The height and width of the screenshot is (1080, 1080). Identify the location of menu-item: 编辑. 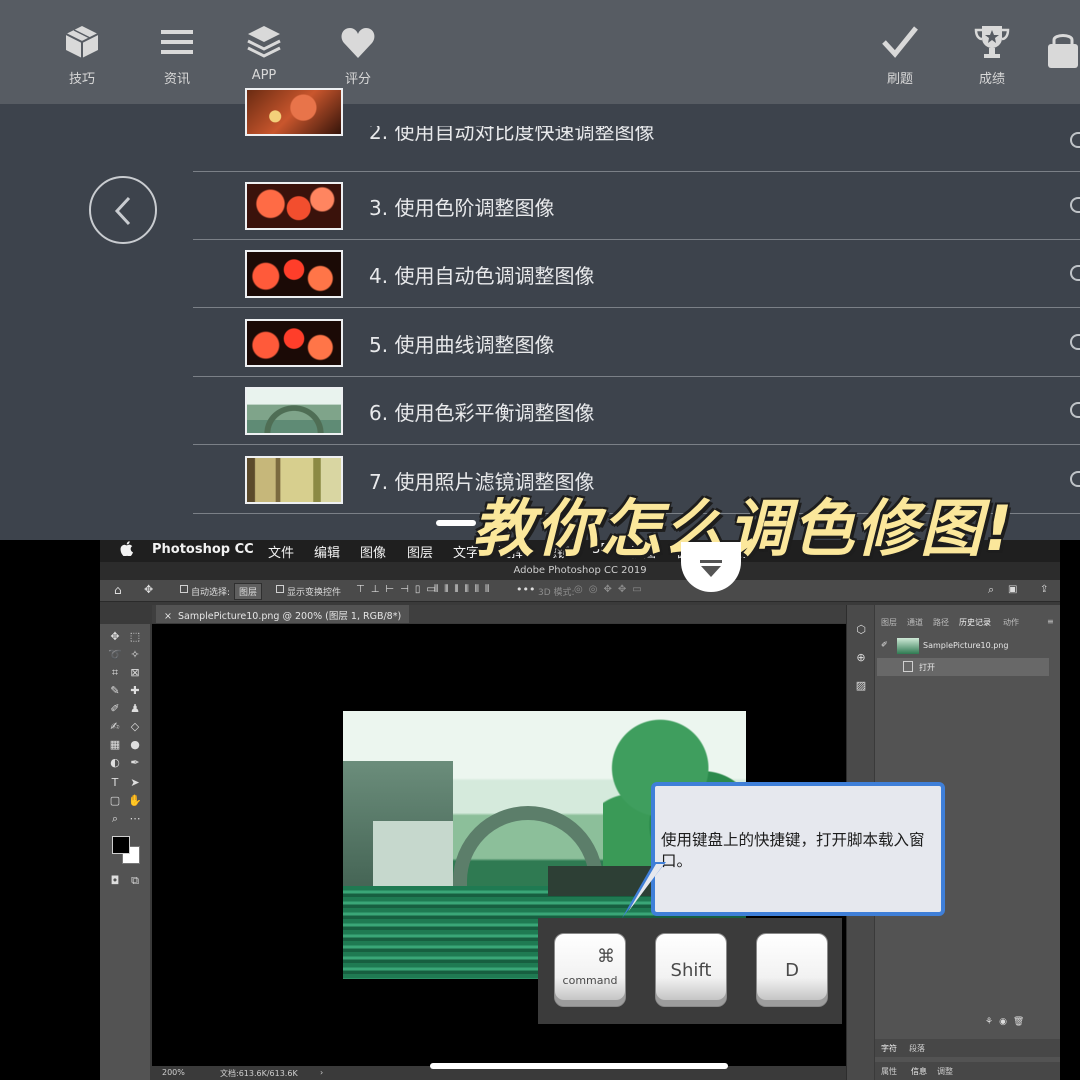
(327, 551).